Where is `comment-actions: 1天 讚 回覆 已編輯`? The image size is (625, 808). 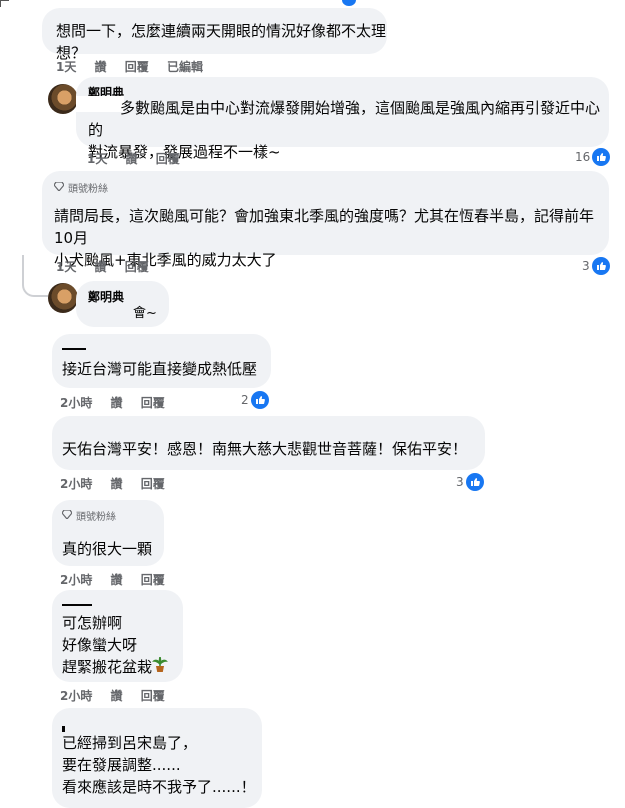
comment-actions: 1天 讚 回覆 已編輯 is located at coordinates (136, 66).